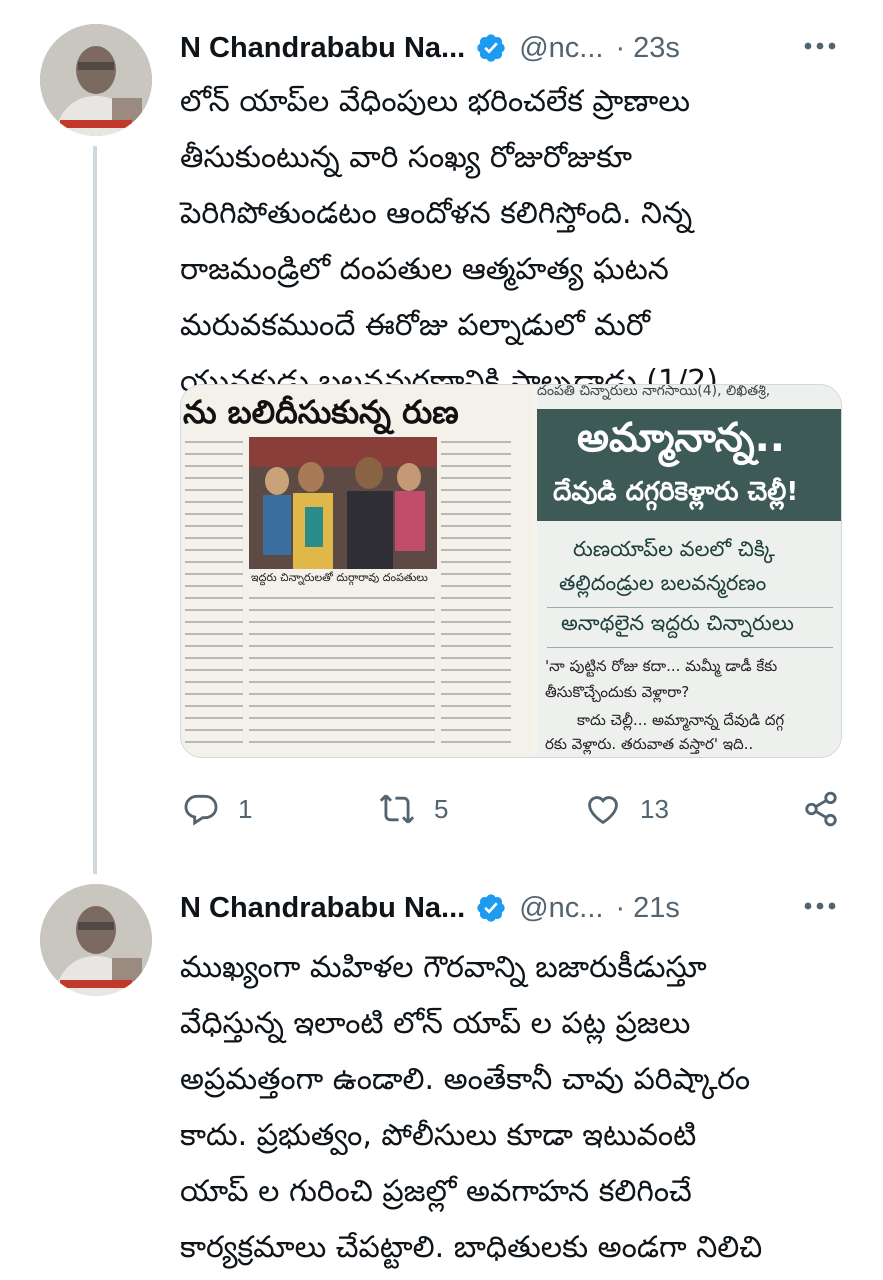 This screenshot has height=1280, width=883. I want to click on like-icon, so click(603, 810).